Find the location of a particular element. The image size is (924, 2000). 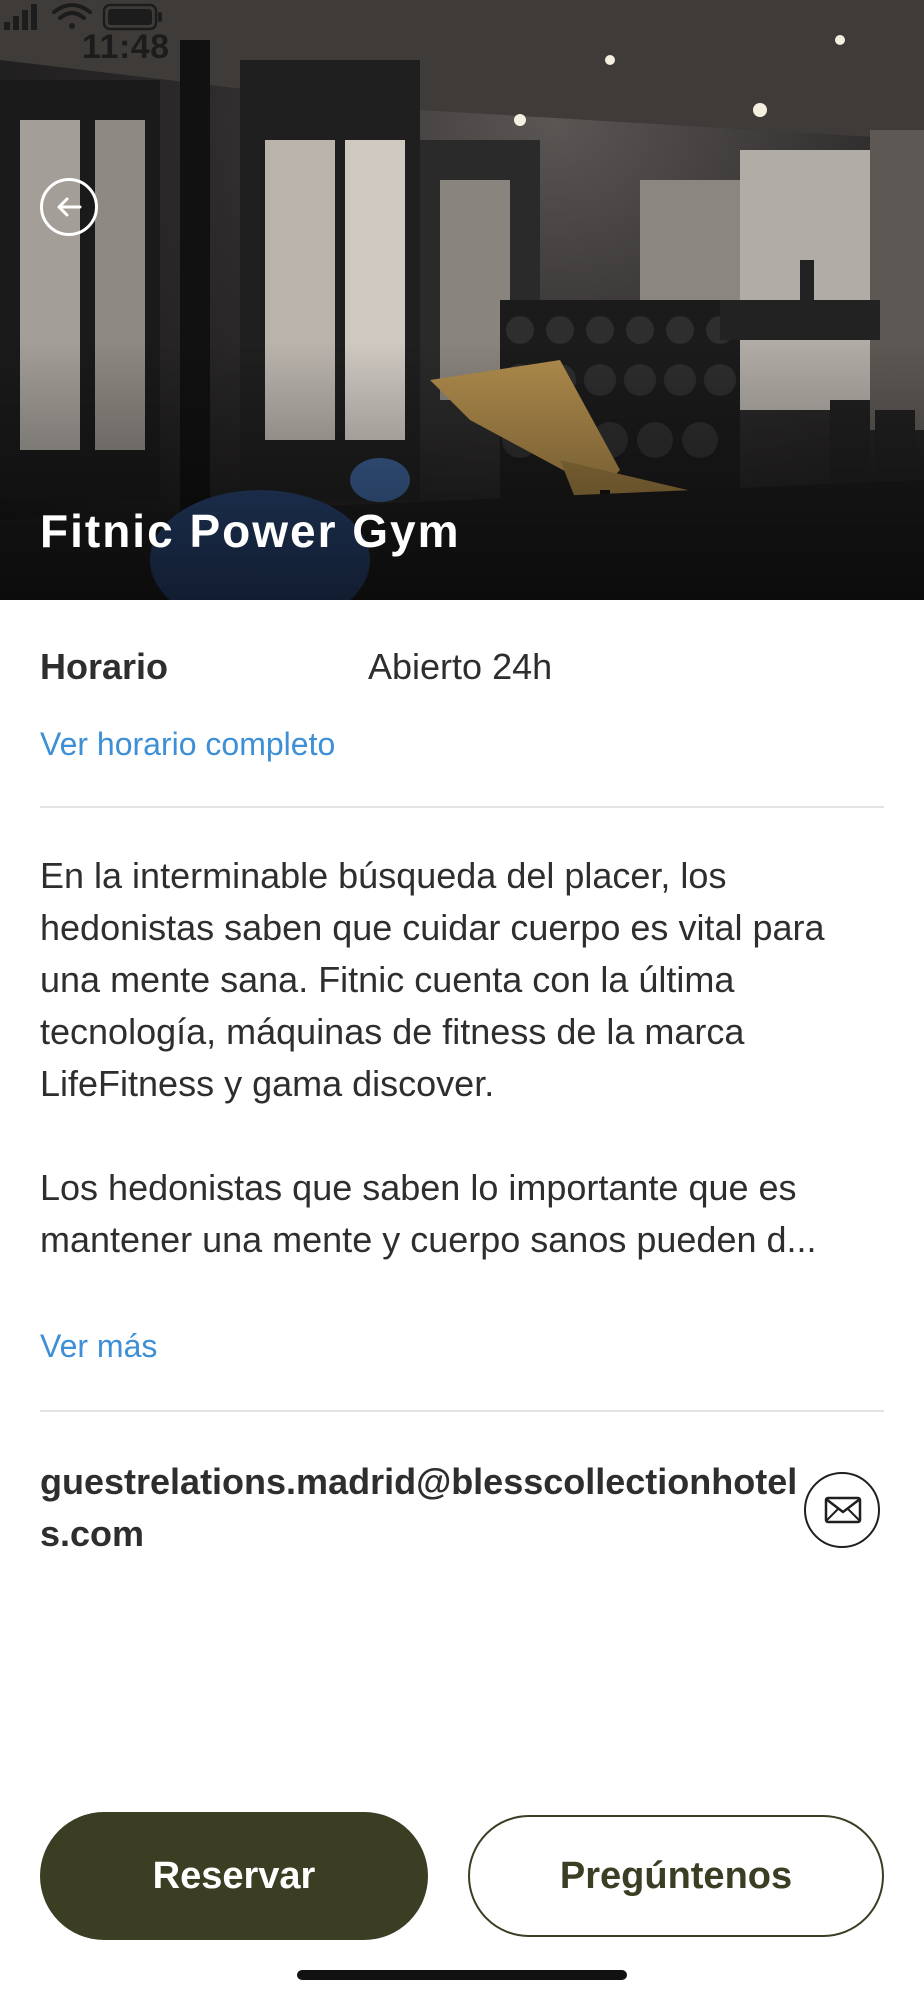

envelope-icon is located at coordinates (843, 1510).